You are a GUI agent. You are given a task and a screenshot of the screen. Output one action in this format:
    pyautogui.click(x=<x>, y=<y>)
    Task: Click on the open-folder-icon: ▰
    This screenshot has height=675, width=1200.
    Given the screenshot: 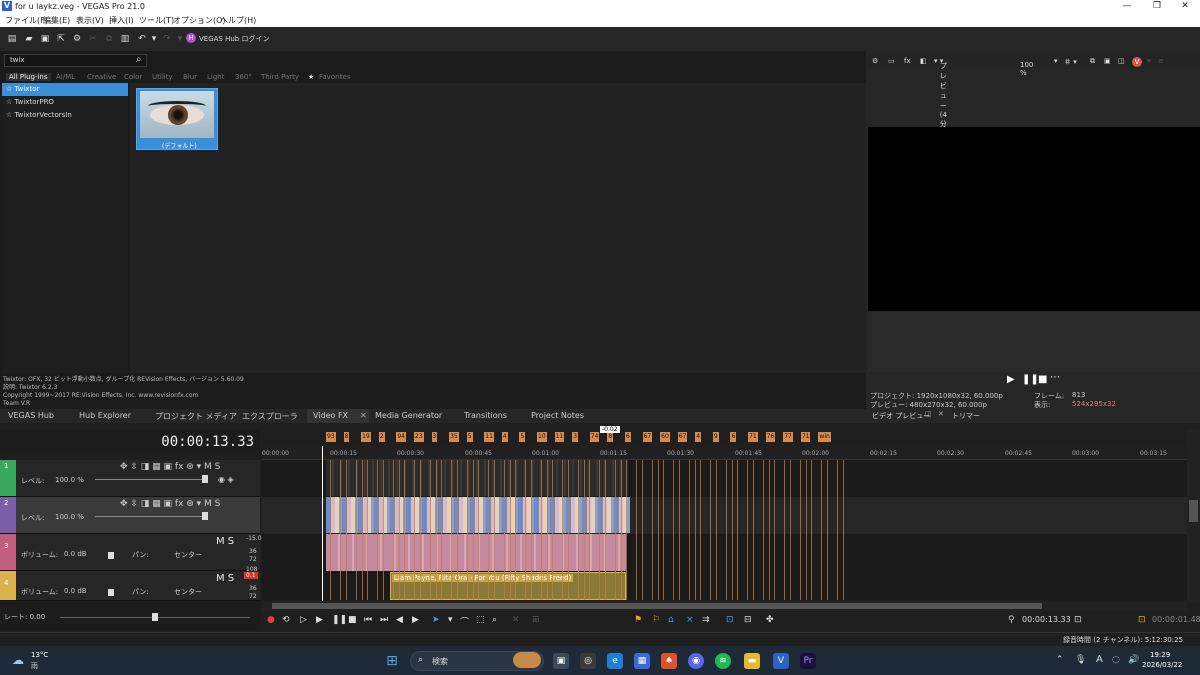 What is the action you would take?
    pyautogui.click(x=29, y=39)
    